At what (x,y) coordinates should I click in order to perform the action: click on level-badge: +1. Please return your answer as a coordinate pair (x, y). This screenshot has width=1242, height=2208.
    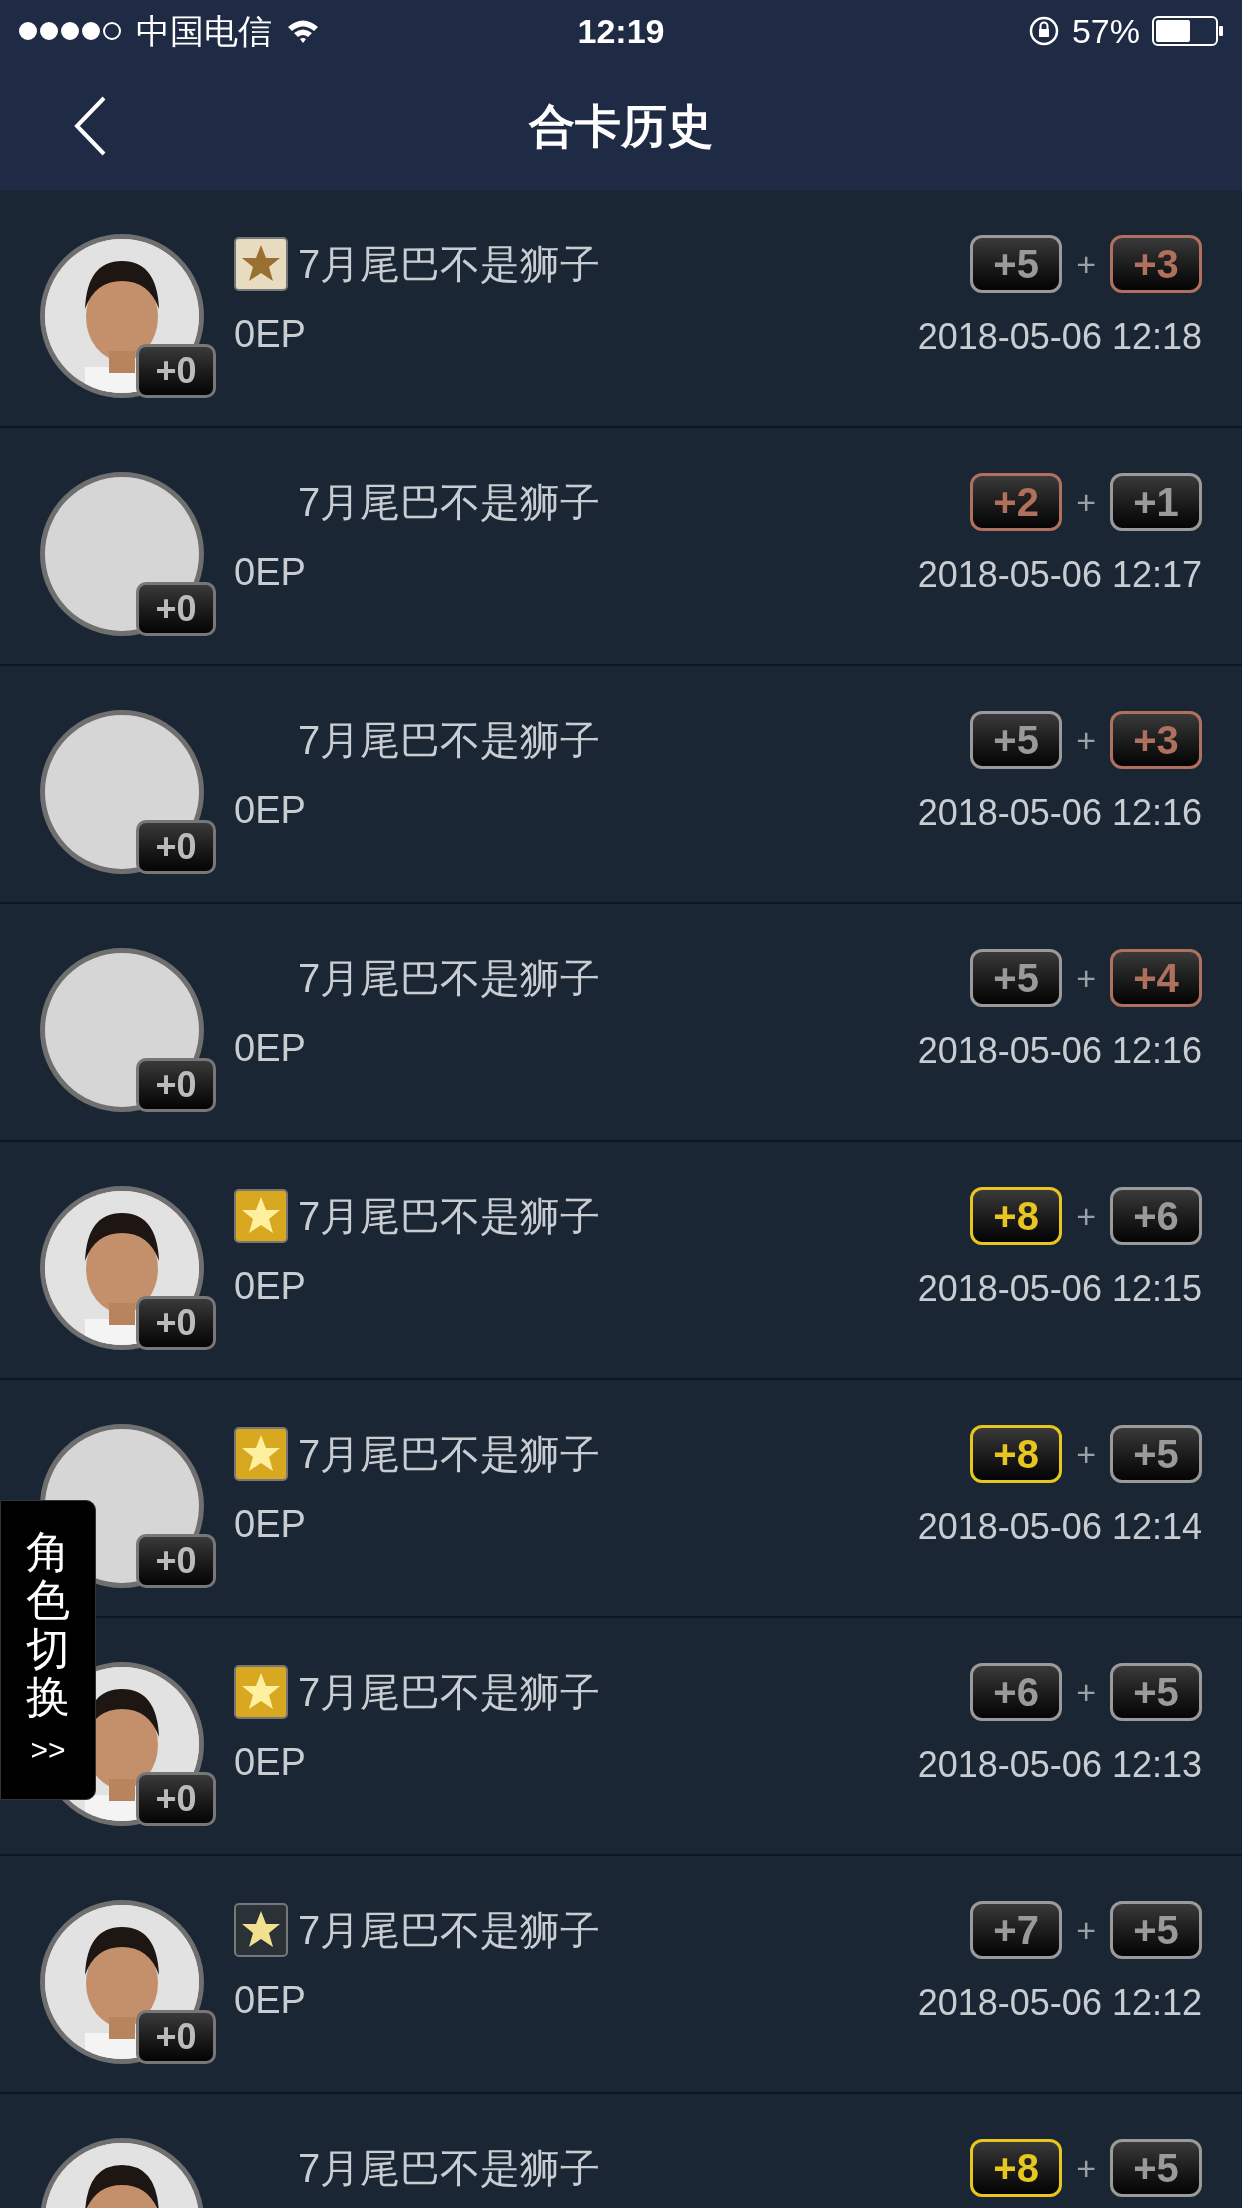
    Looking at the image, I should click on (1156, 502).